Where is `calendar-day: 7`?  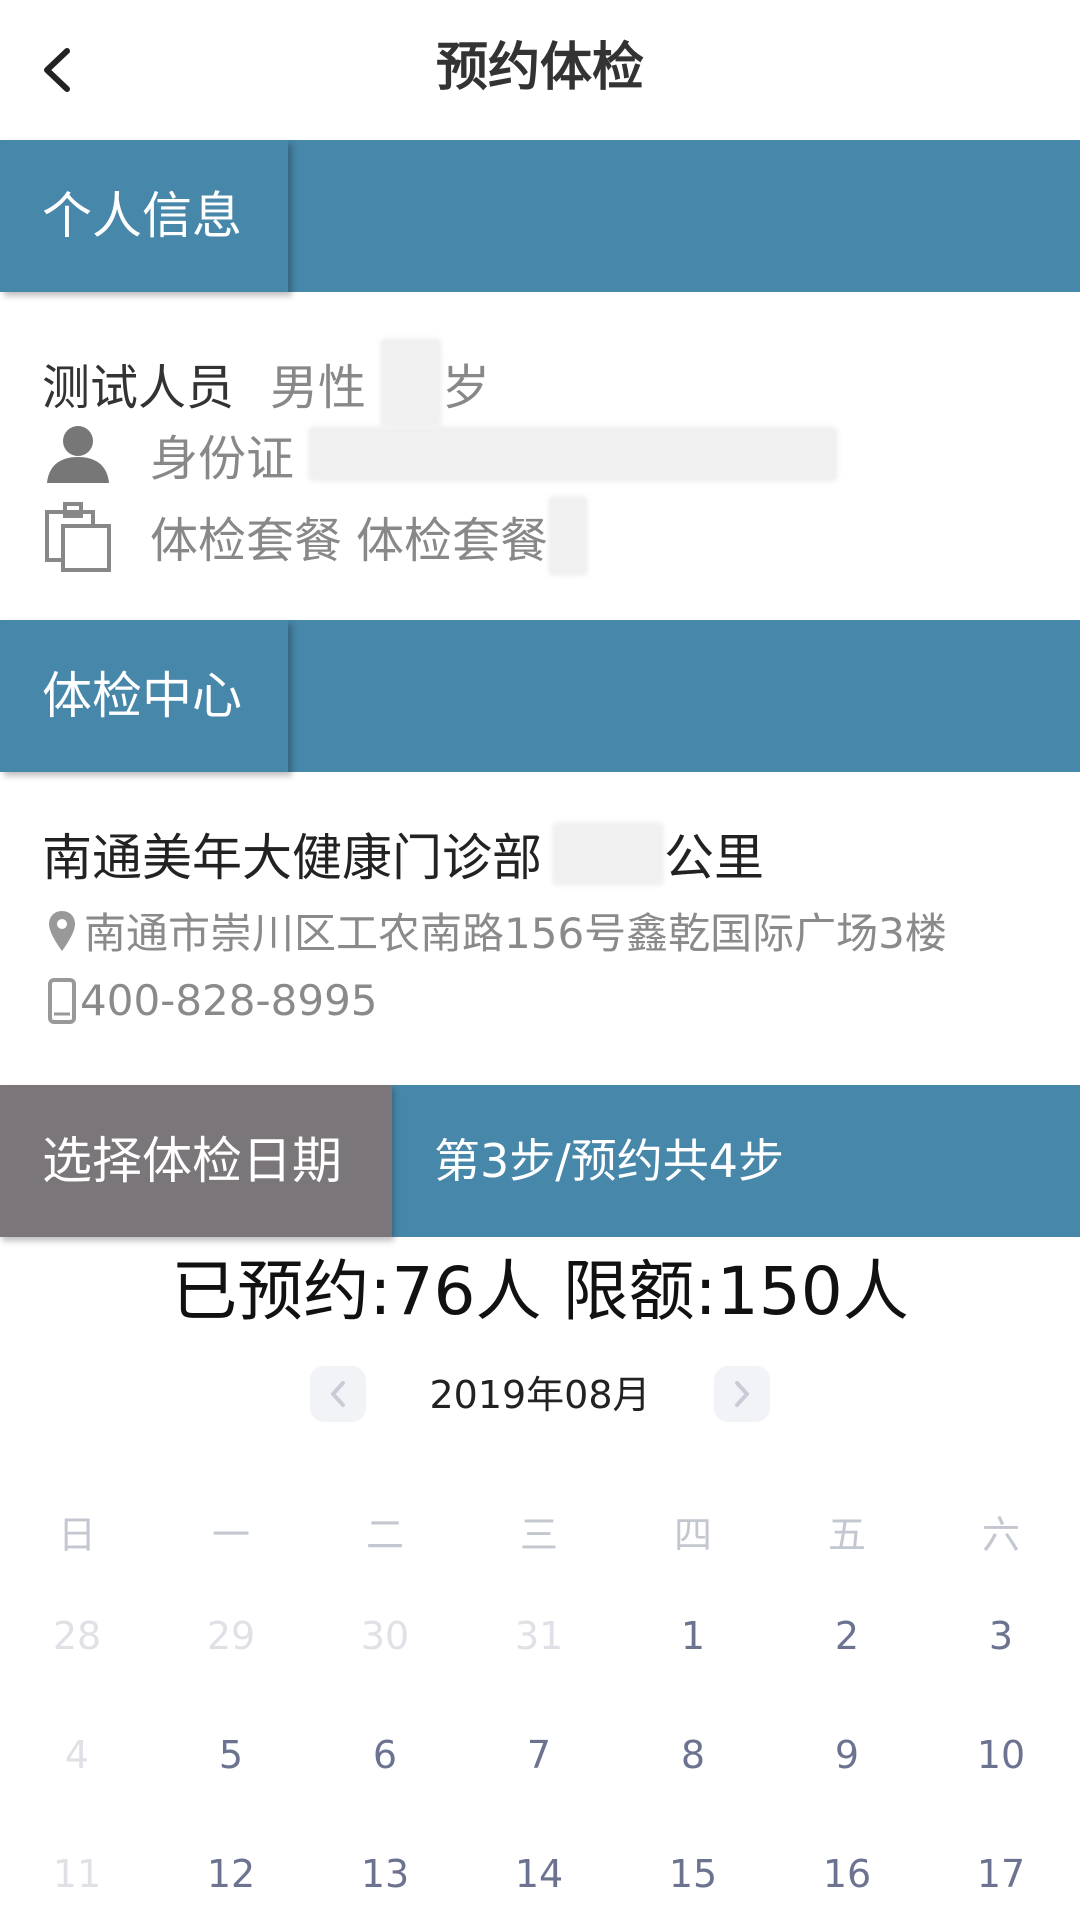 calendar-day: 7 is located at coordinates (539, 1755).